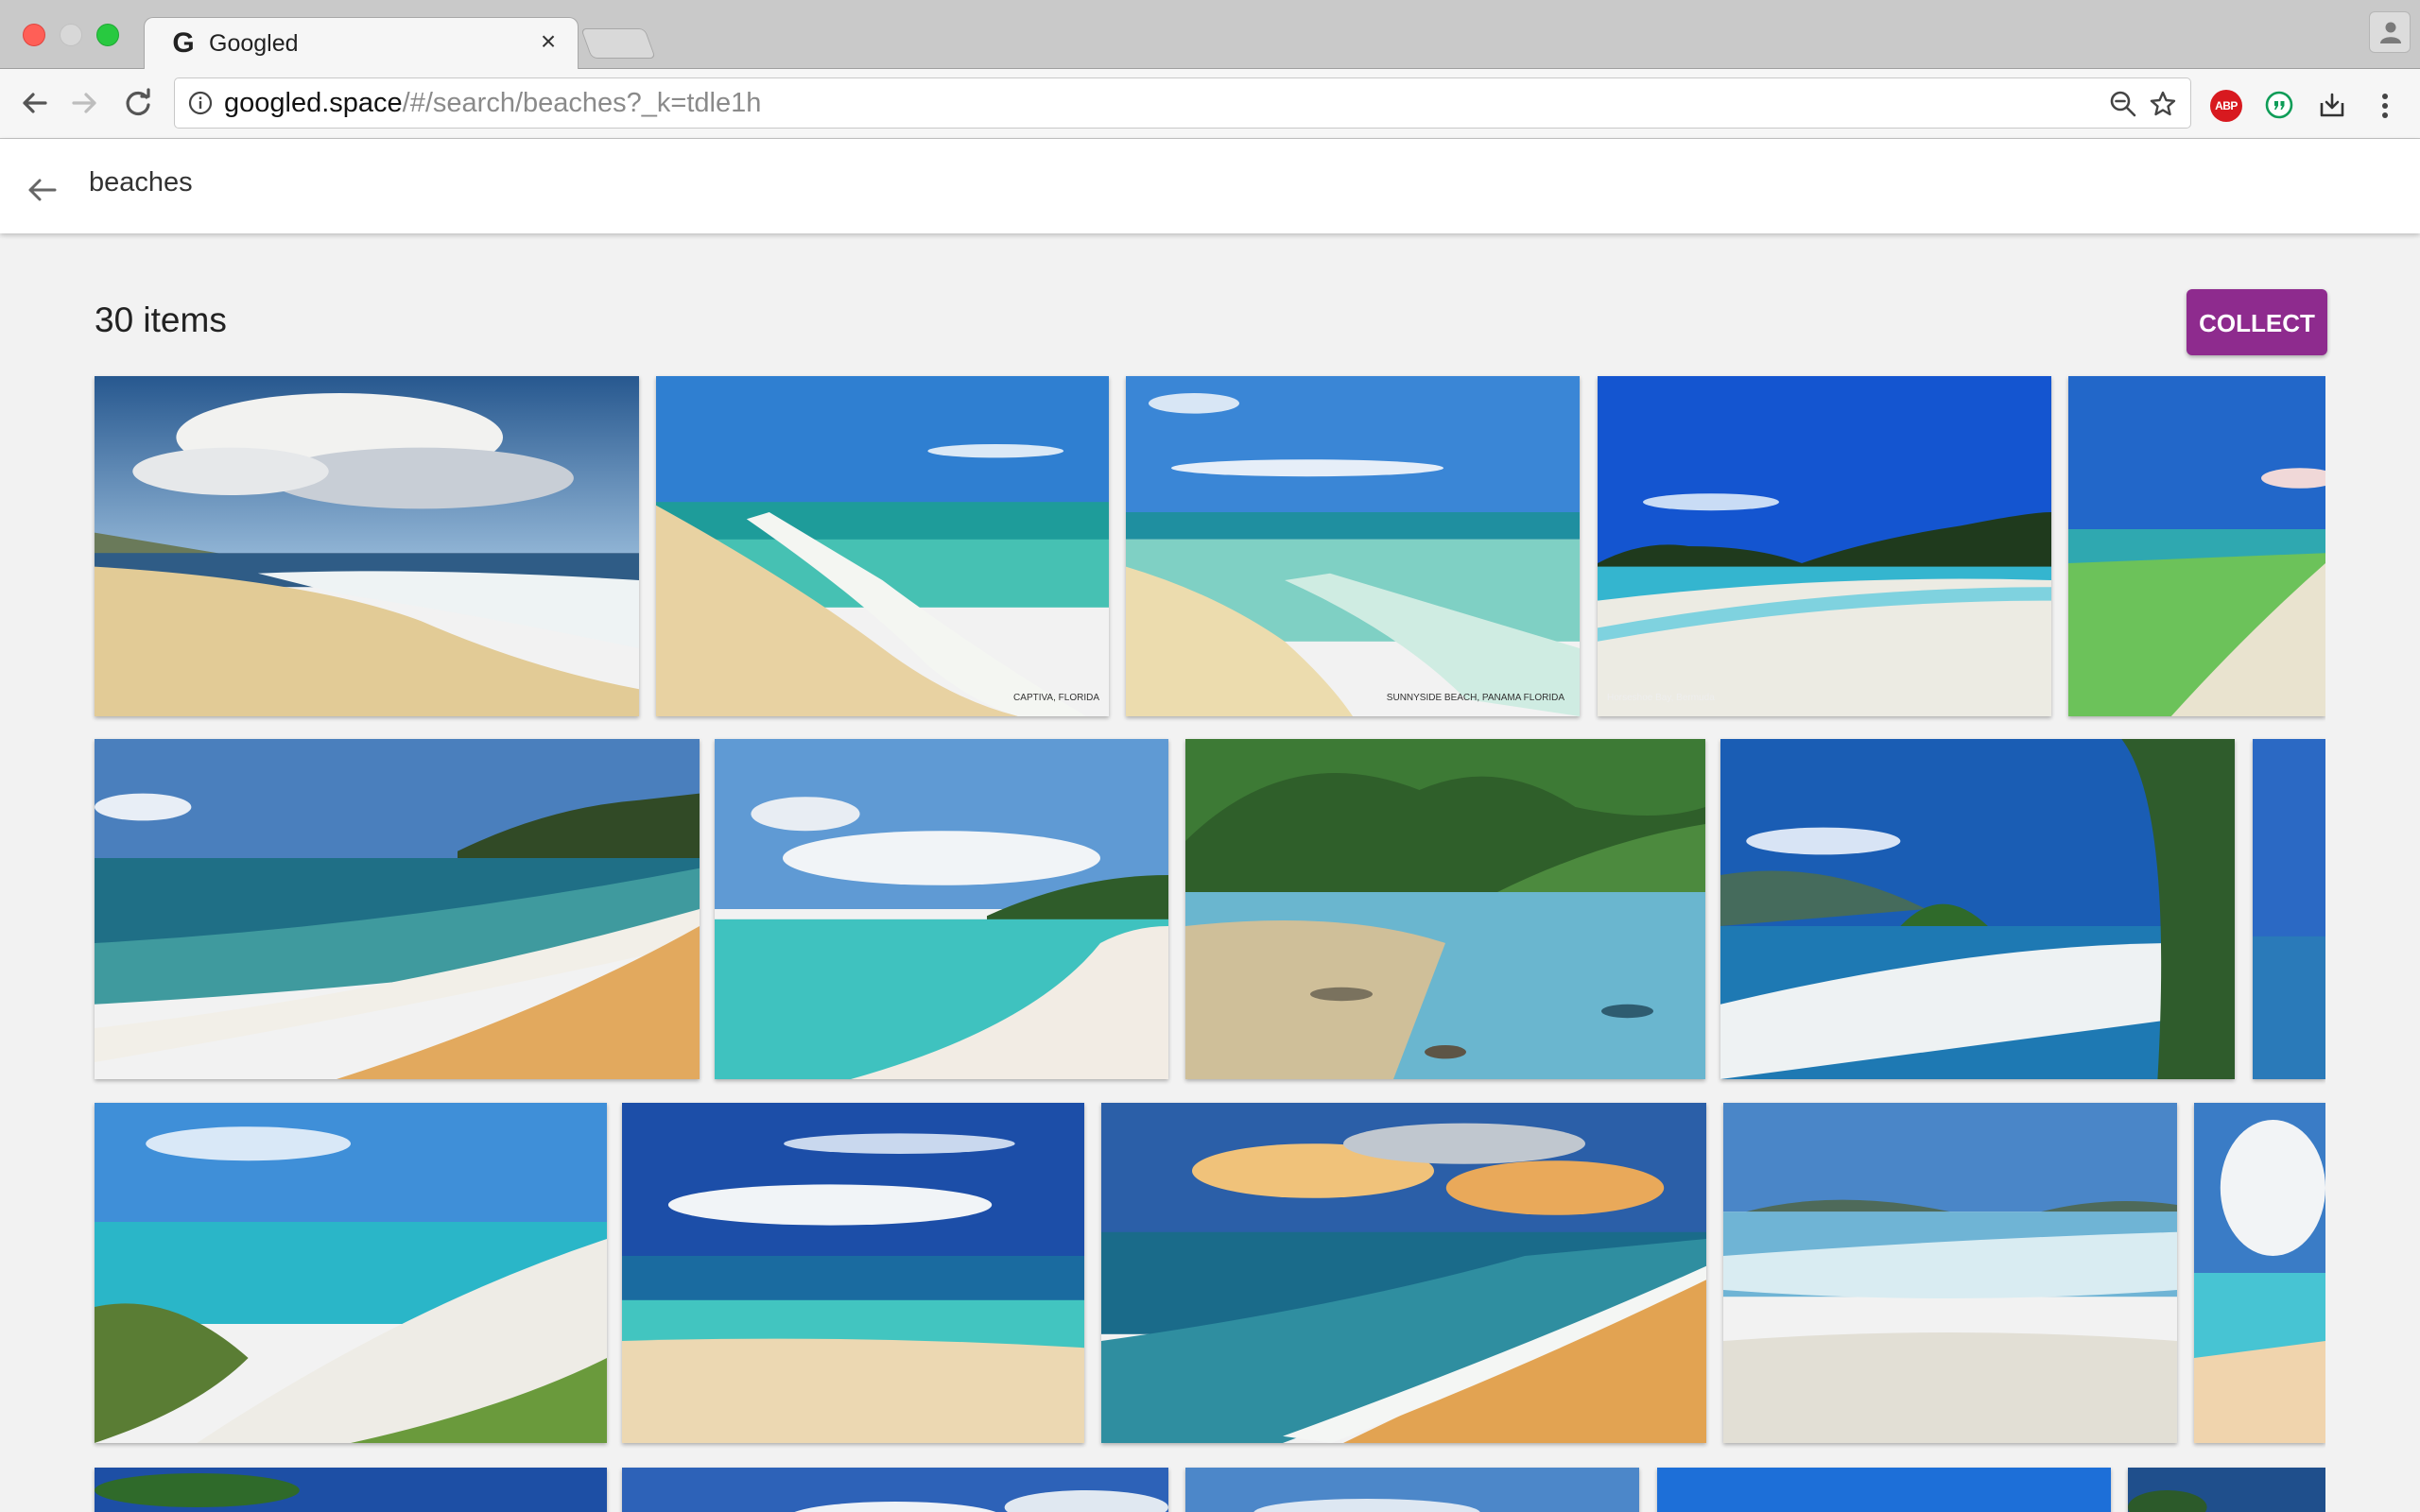  What do you see at coordinates (1056, 698) in the screenshot?
I see `image-caption: CAPTIVA, FLORIDA` at bounding box center [1056, 698].